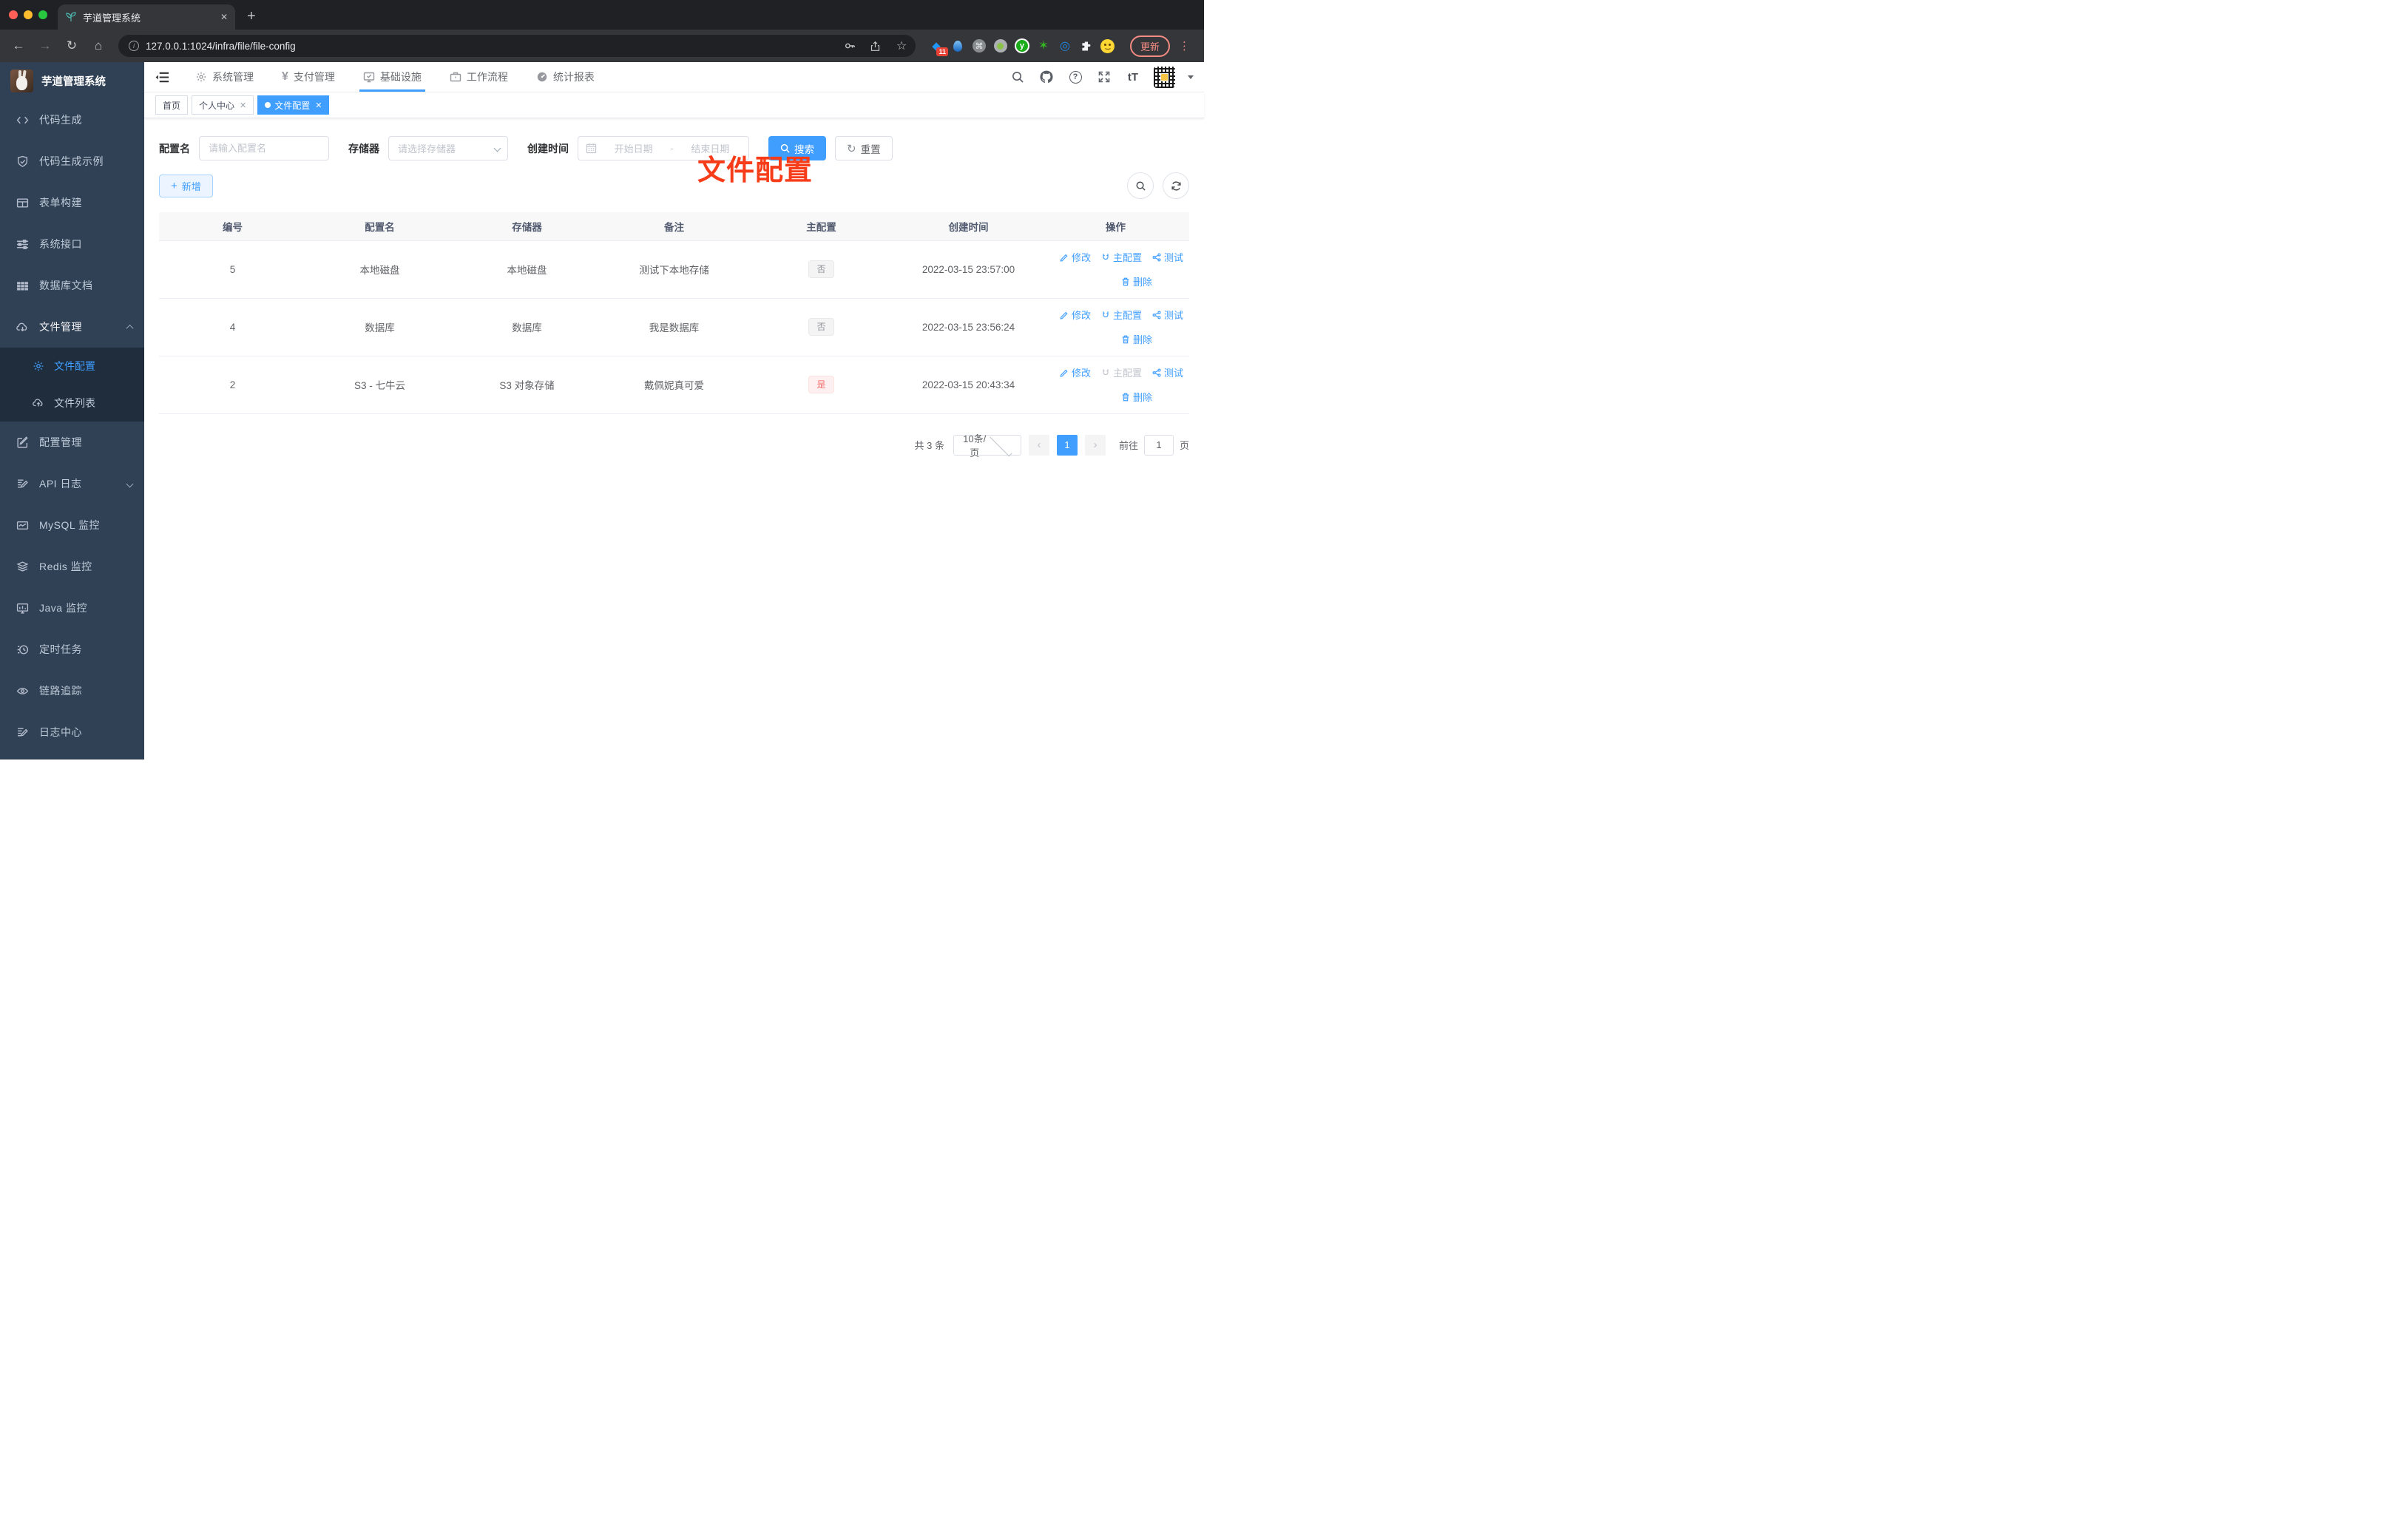 The image size is (2408, 1519). Describe the element at coordinates (958, 45) in the screenshot. I see `extension-balloon-icon` at that location.